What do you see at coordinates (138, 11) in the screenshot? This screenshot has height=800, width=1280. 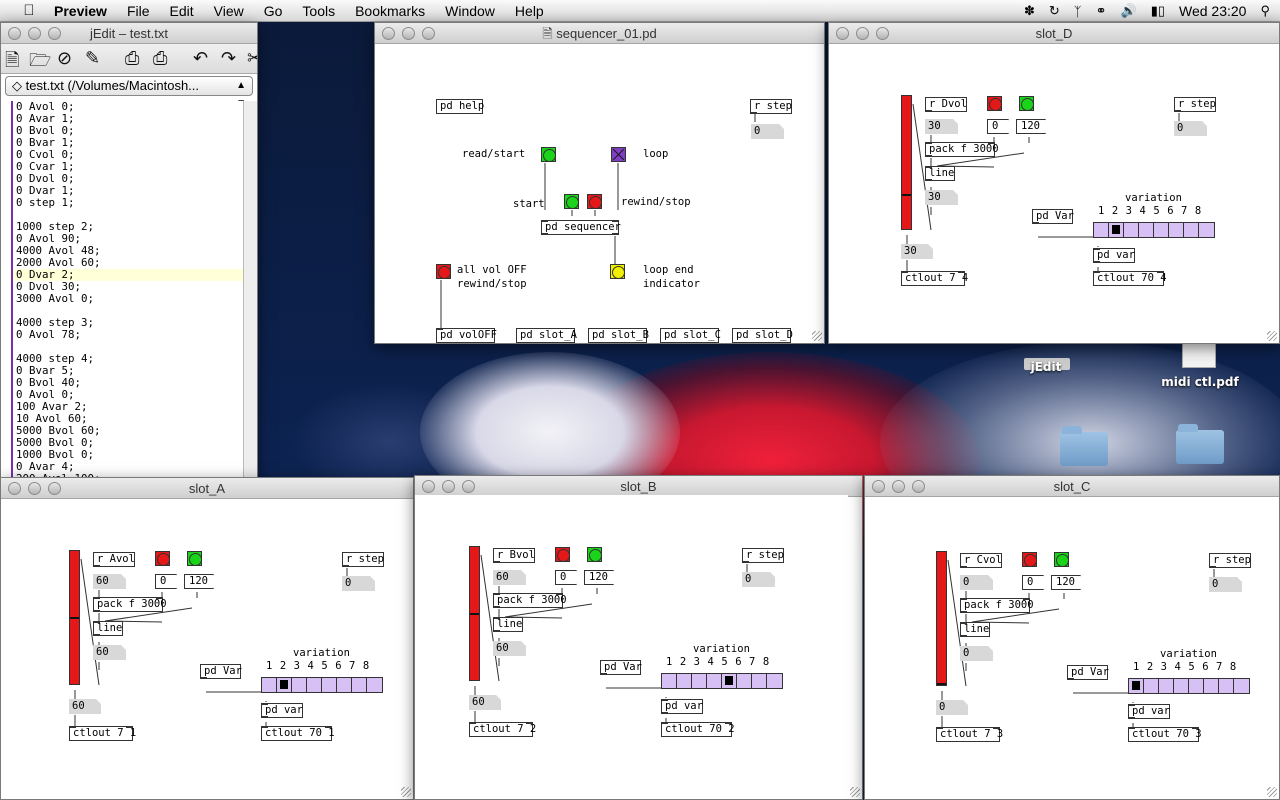 I see `menu-file: File` at bounding box center [138, 11].